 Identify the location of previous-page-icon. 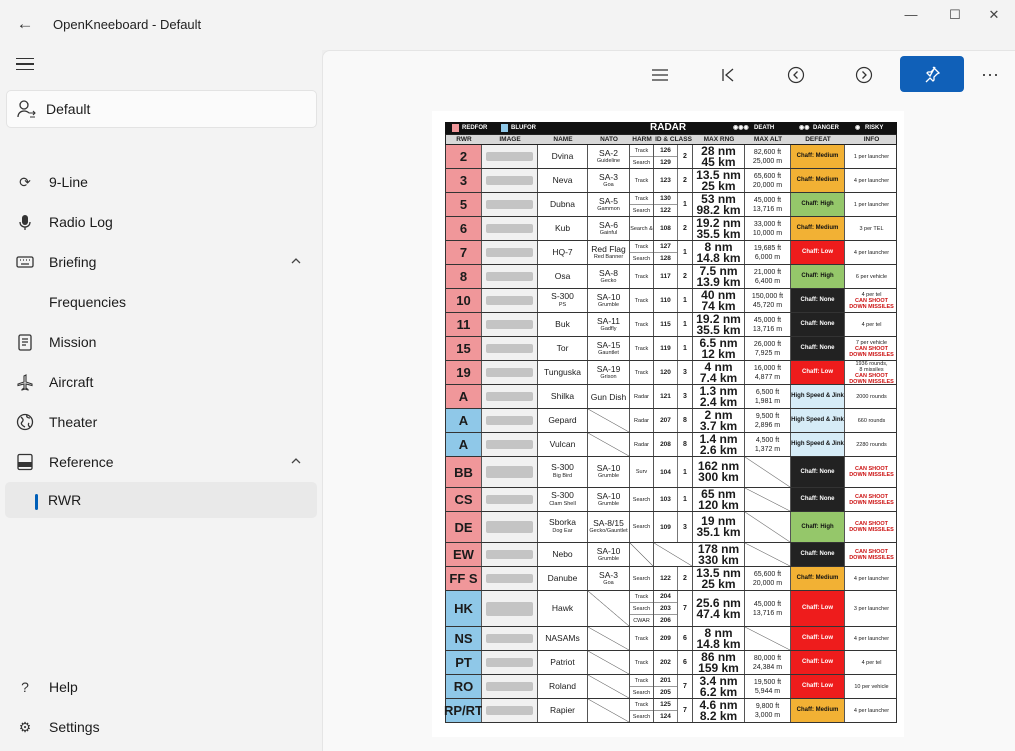
(796, 75).